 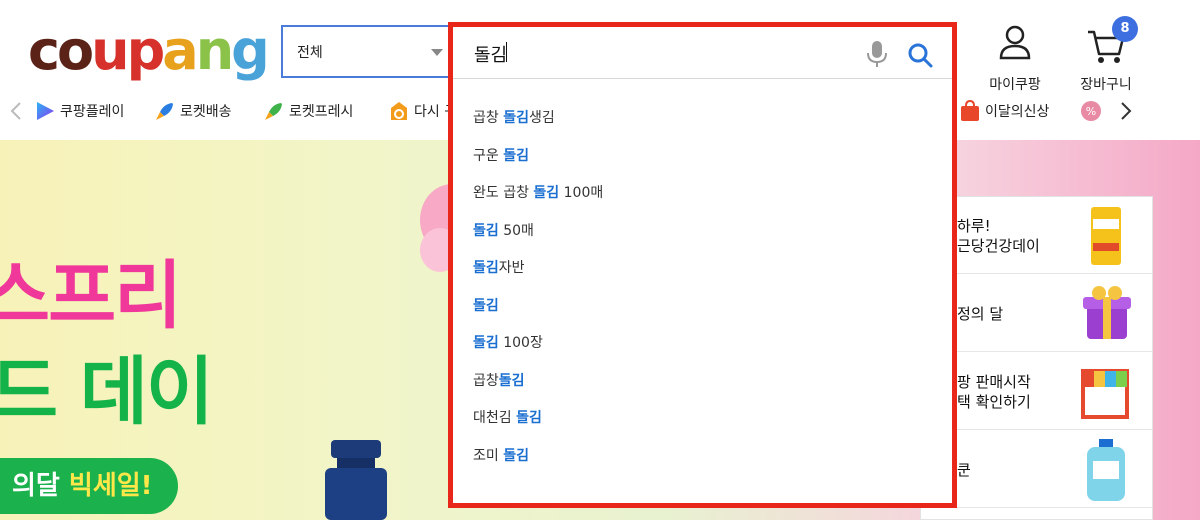 I want to click on suggestion-item: 조미 돌김, so click(x=501, y=458).